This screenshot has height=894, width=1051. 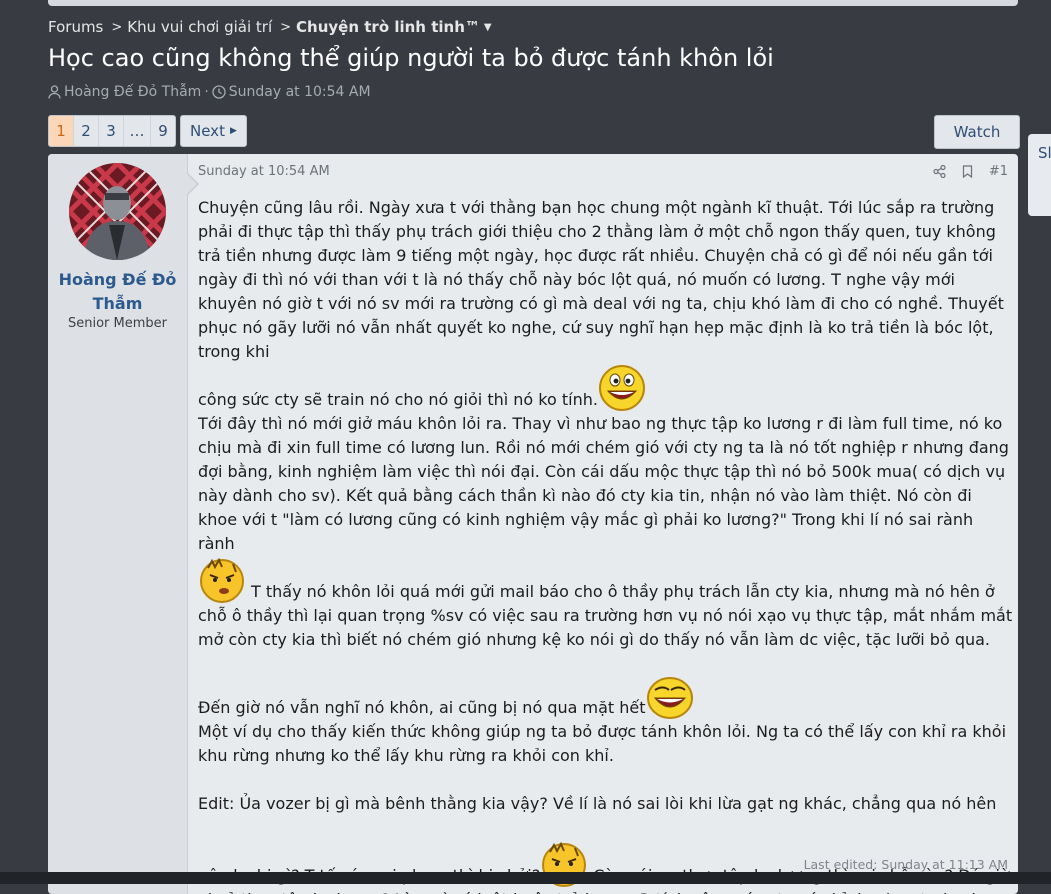 What do you see at coordinates (209, 92) in the screenshot?
I see `thread-meta: Hoàng Đế Đỏ Thẫm · Sunday at 10:54 AM` at bounding box center [209, 92].